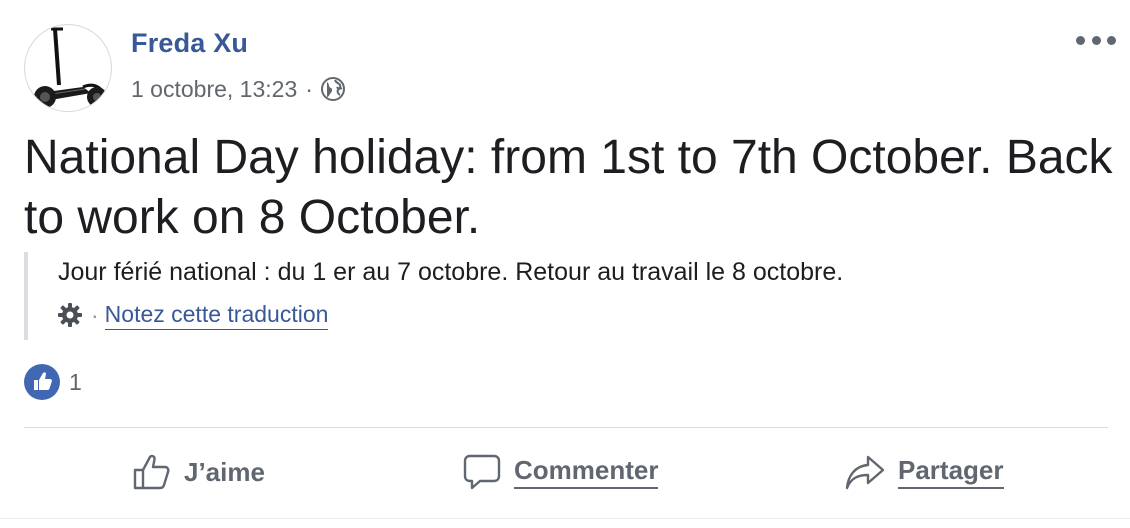 The image size is (1130, 528). Describe the element at coordinates (42, 382) in the screenshot. I see `like-icon` at that location.